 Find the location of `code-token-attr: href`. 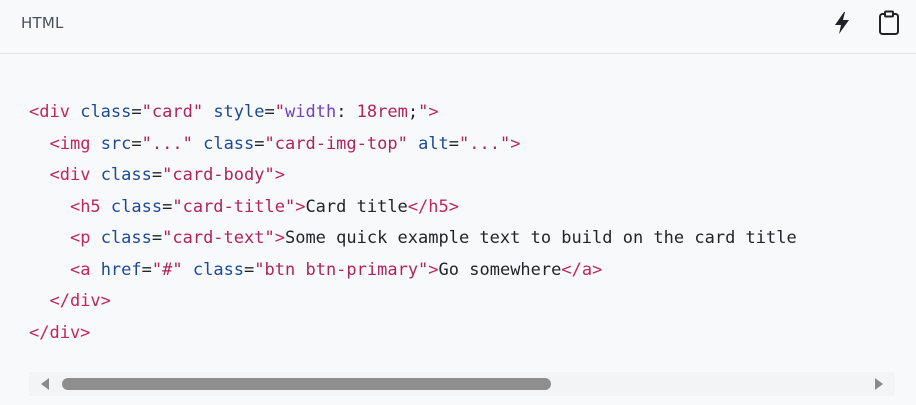

code-token-attr: href is located at coordinates (121, 269).